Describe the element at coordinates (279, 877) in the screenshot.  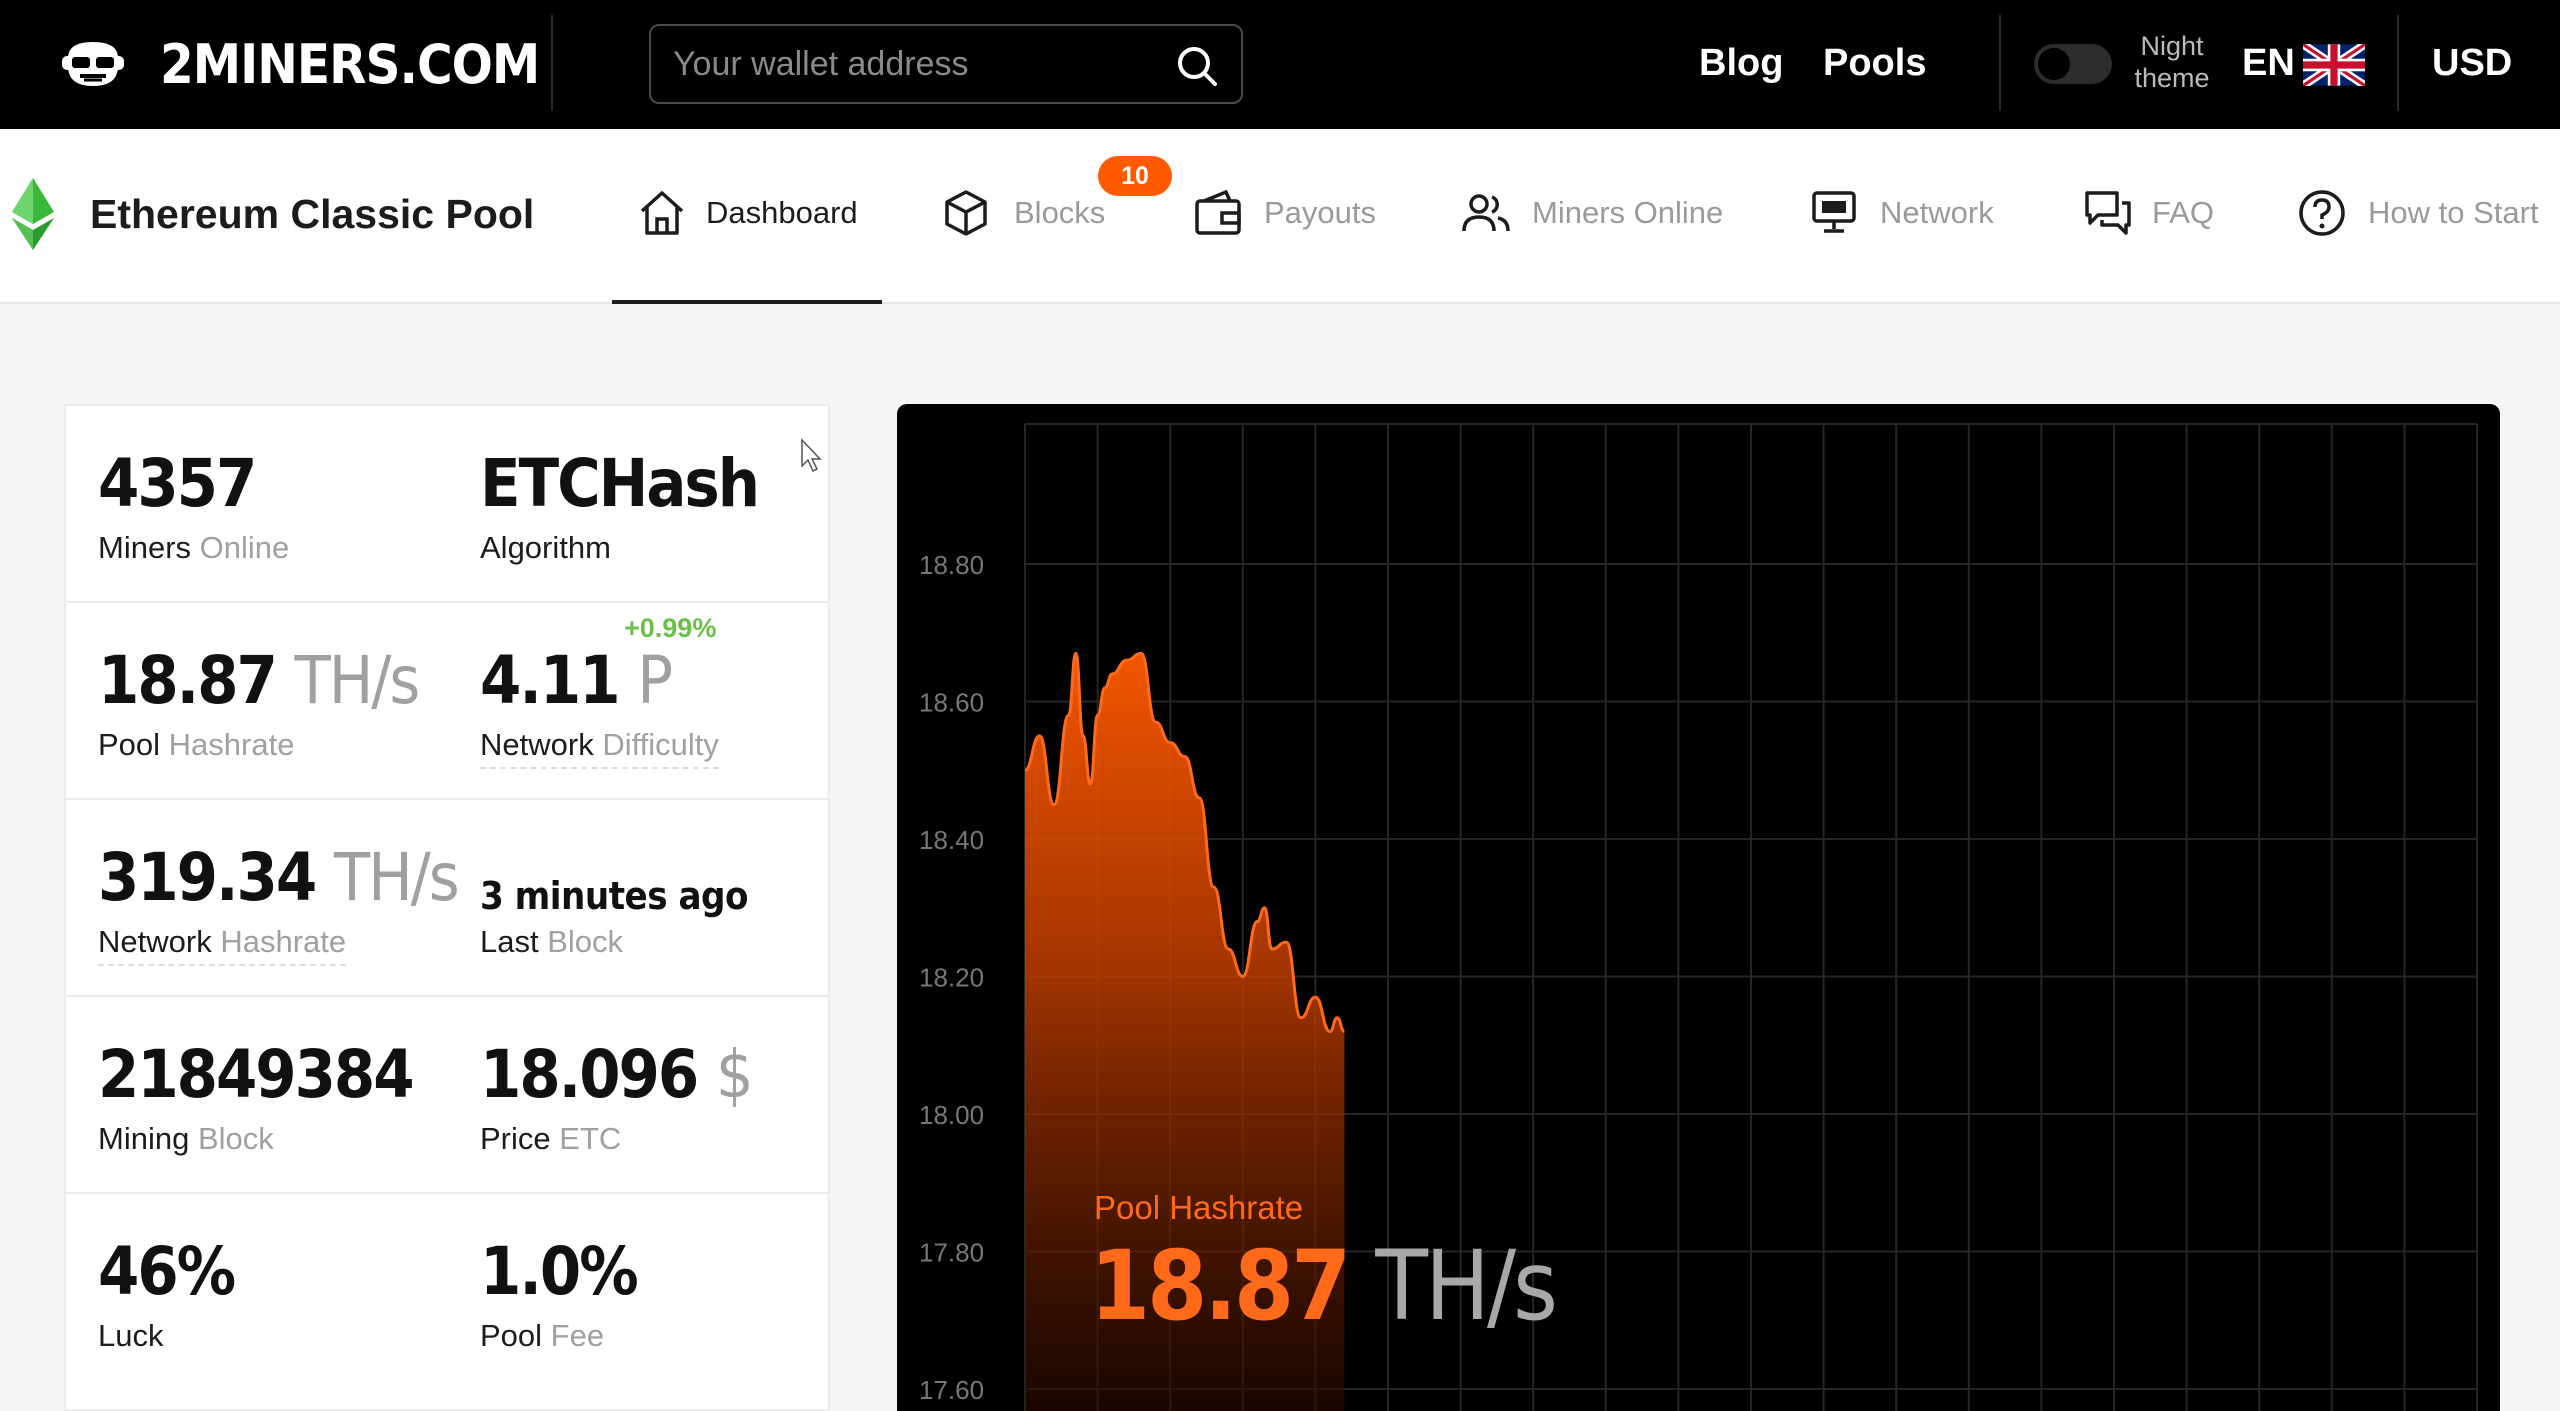
I see `stat-value: 319.34 TH/s` at that location.